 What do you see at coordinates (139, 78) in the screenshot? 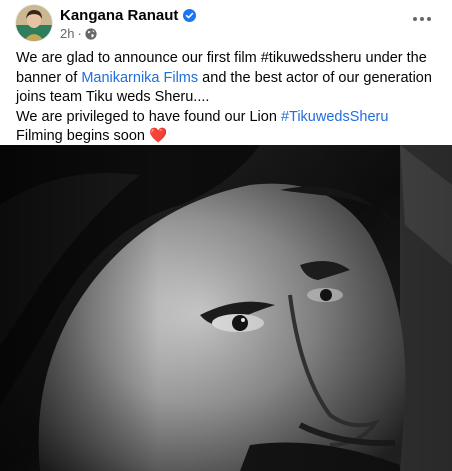
I see `manikarnika-films-link: Manikarnika Films` at bounding box center [139, 78].